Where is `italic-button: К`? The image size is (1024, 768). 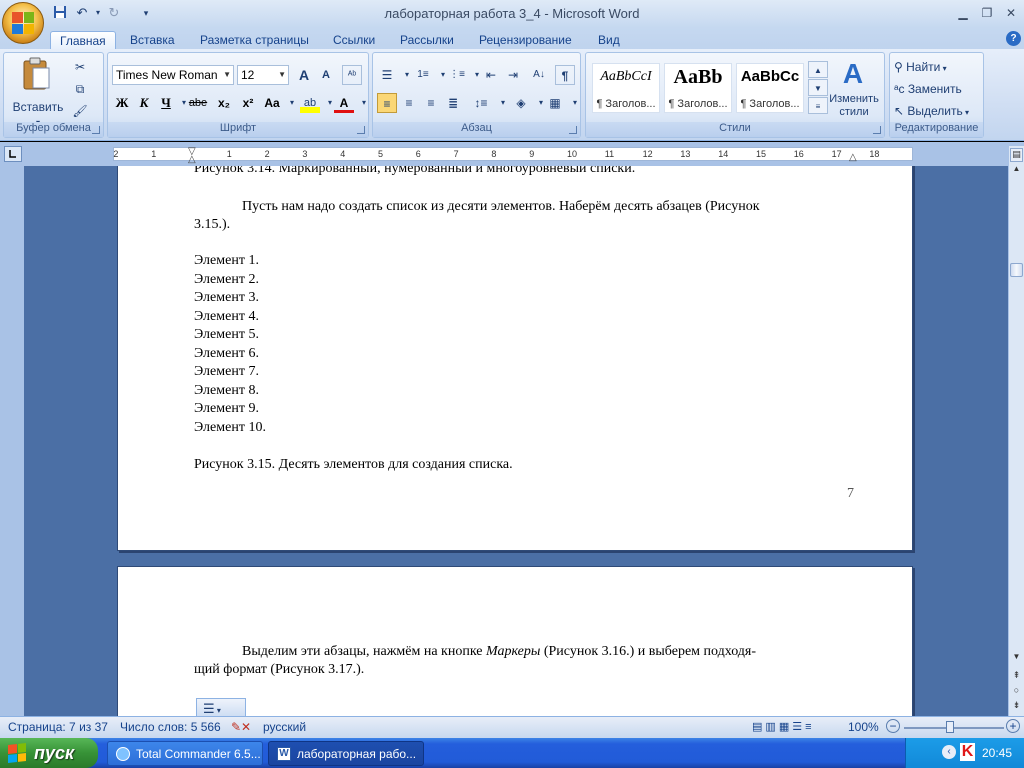
italic-button: К is located at coordinates (144, 103).